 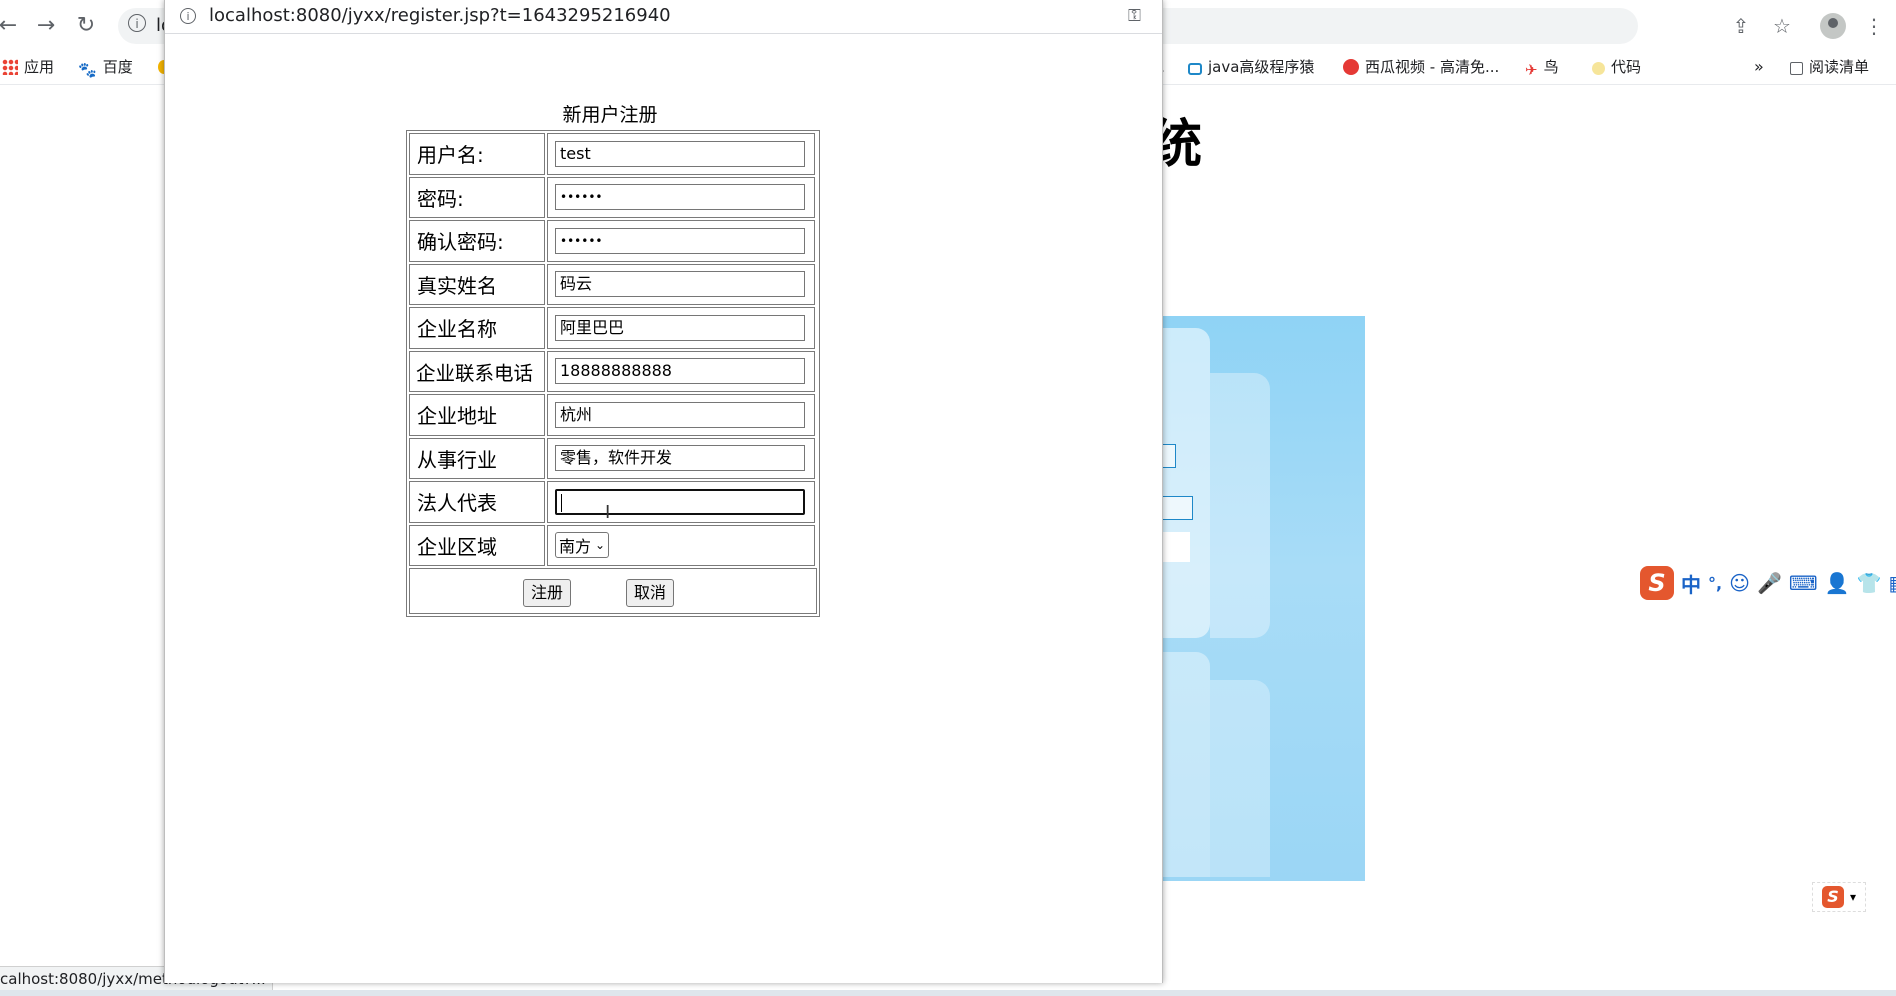 I want to click on ime-language: 中, so click(x=1691, y=583).